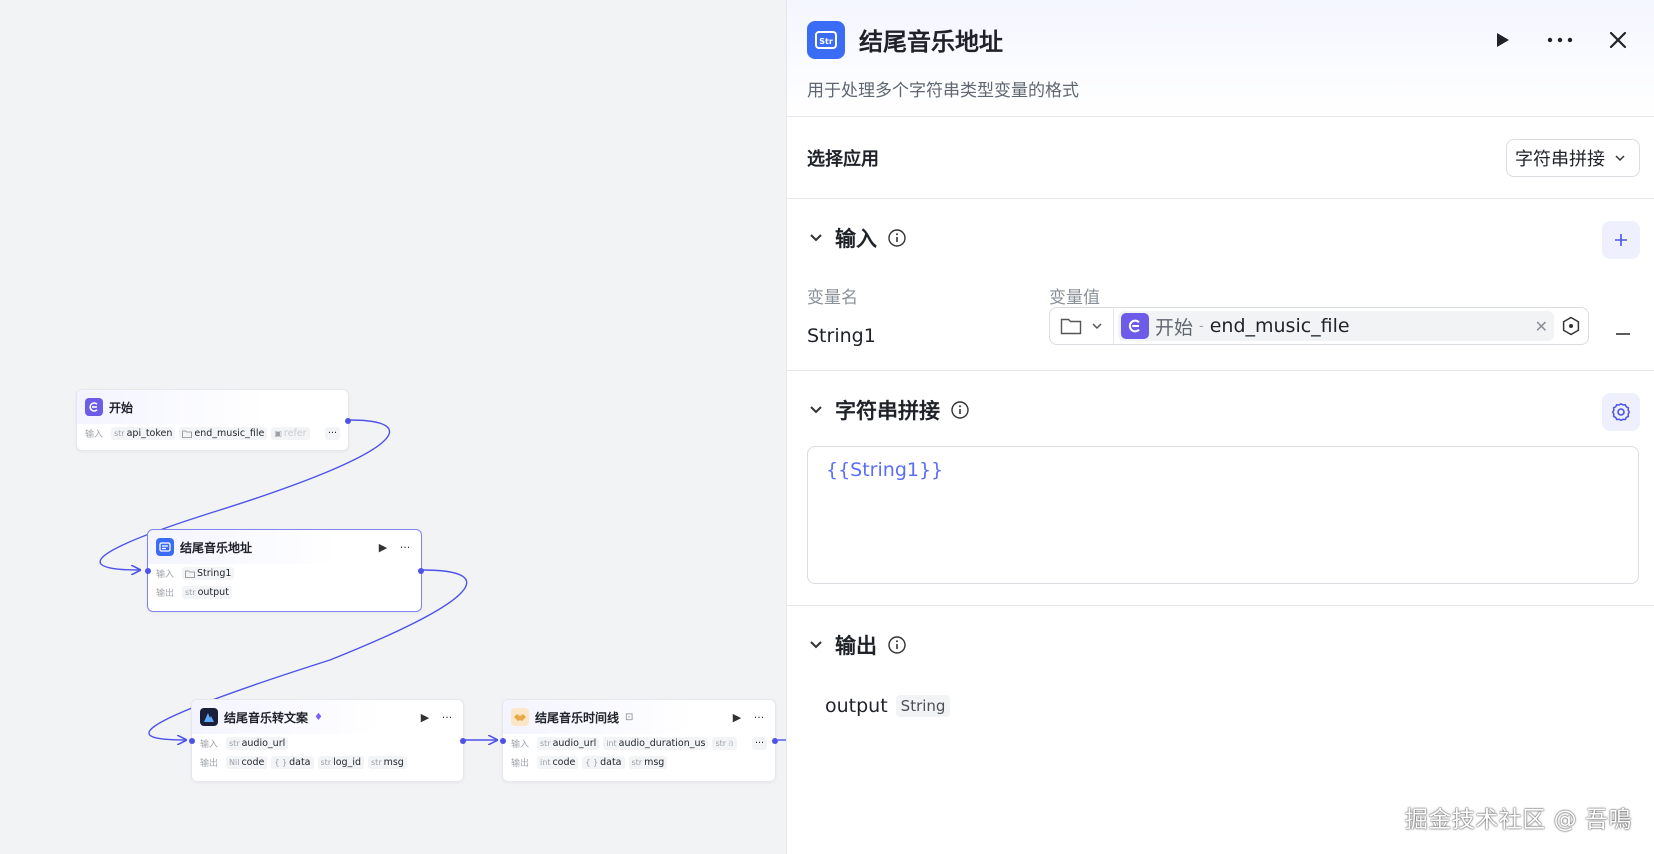 The width and height of the screenshot is (1654, 854). I want to click on plugin-node-icon, so click(209, 717).